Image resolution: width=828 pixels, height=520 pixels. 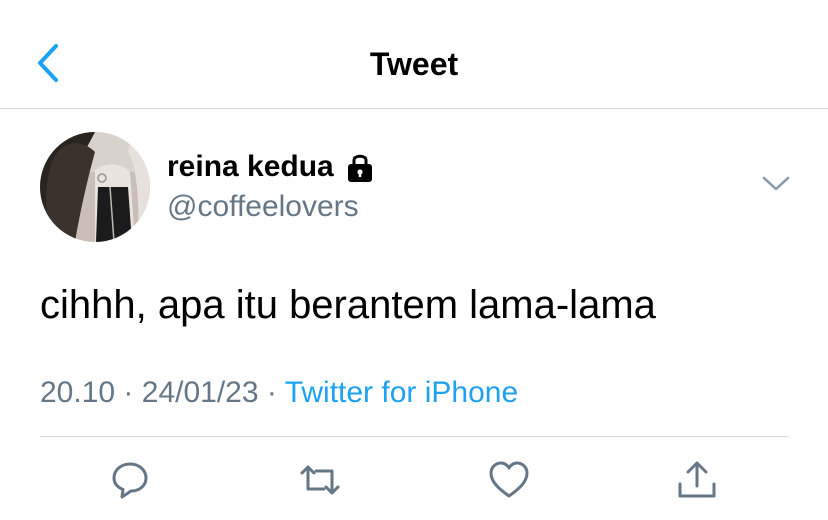 I want to click on tweet-text: cihhh, apa itu berantem lama-lama, so click(x=348, y=305).